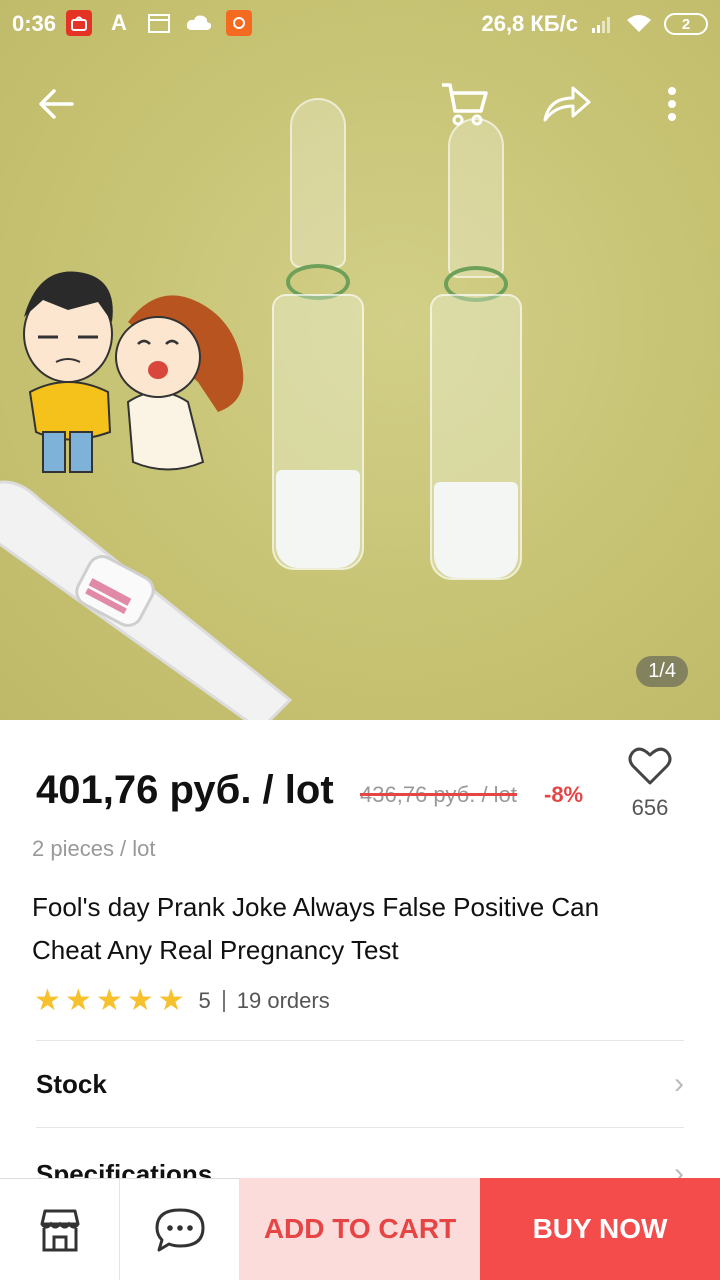 This screenshot has height=1280, width=720. I want to click on battery-icon: 2, so click(686, 24).